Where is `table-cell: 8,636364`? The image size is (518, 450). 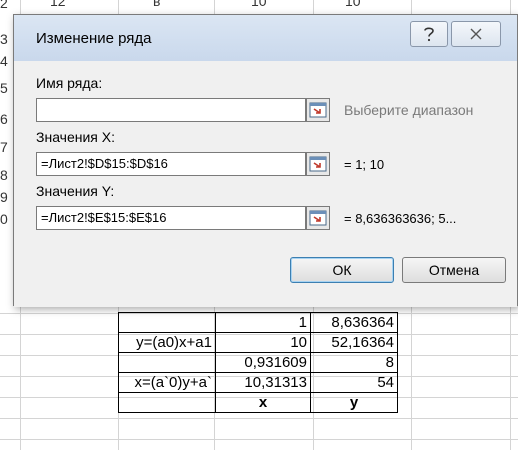 table-cell: 8,636364 is located at coordinates (354, 322).